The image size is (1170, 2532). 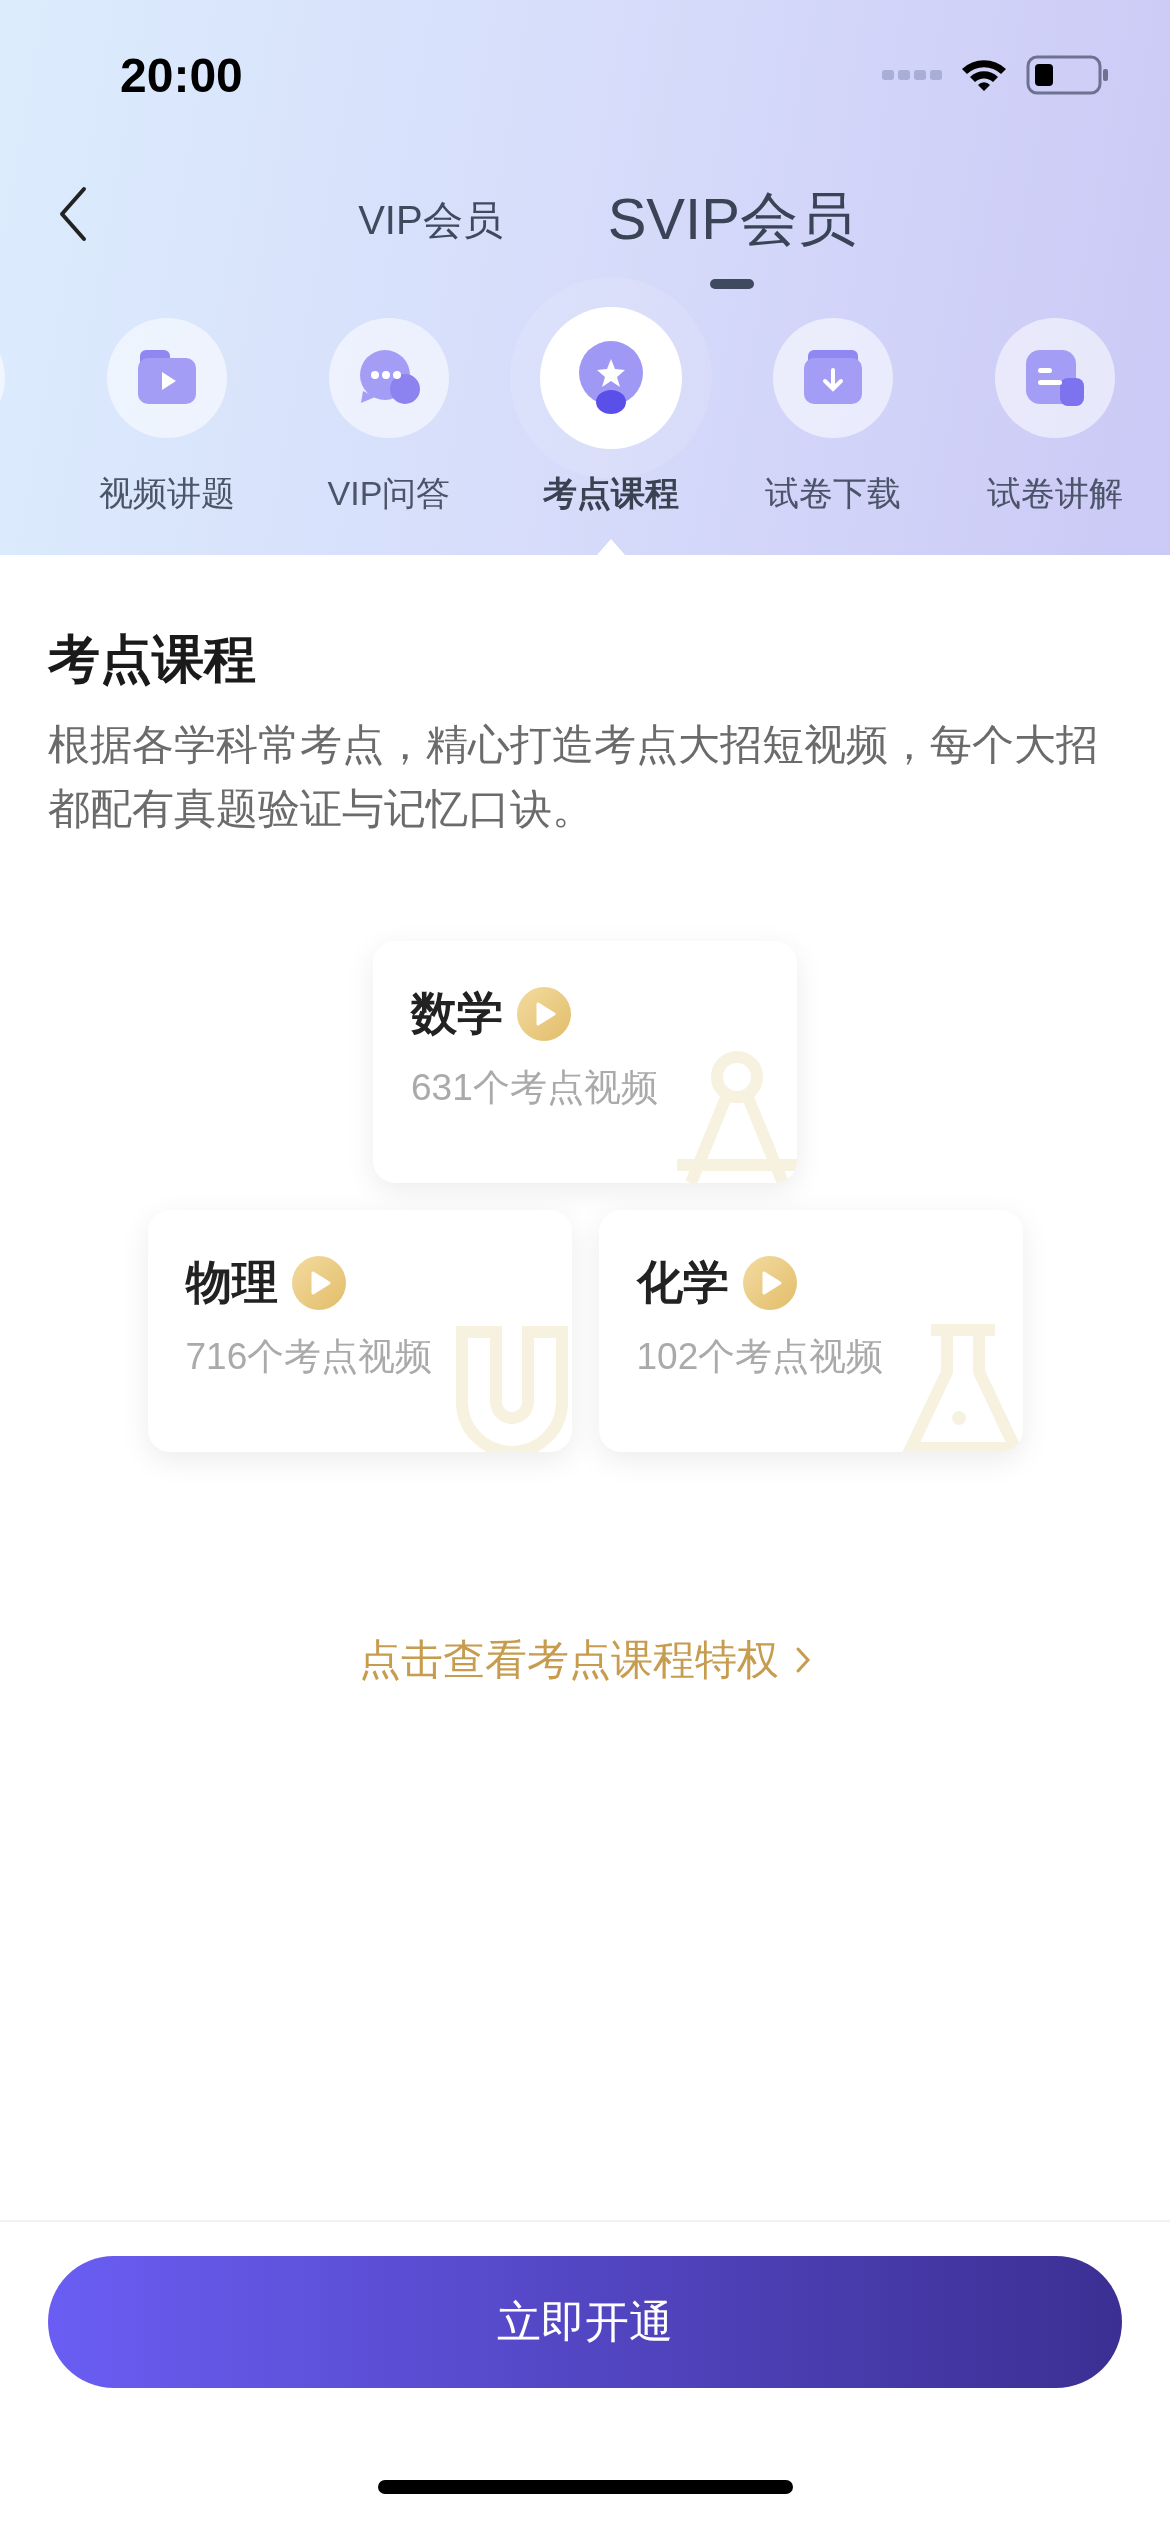 I want to click on selection-pointer, so click(x=611, y=547).